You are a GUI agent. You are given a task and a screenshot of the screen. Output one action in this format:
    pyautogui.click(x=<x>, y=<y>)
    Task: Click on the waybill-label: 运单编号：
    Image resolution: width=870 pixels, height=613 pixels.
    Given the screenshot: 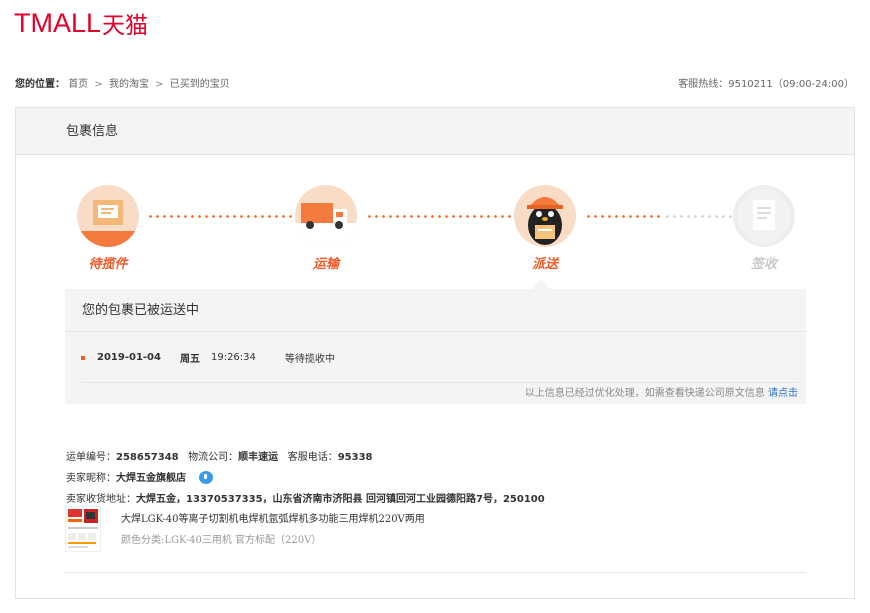 What is the action you would take?
    pyautogui.click(x=91, y=457)
    